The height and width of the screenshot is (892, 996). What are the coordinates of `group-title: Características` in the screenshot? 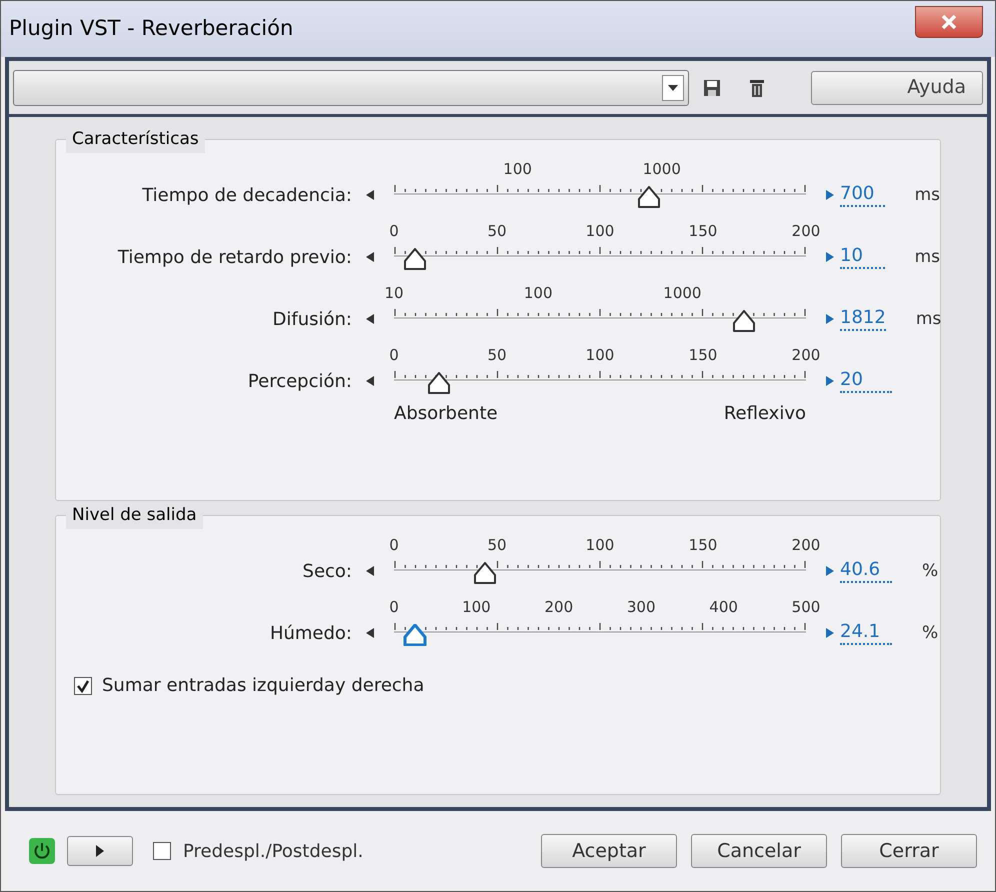 It's located at (135, 139).